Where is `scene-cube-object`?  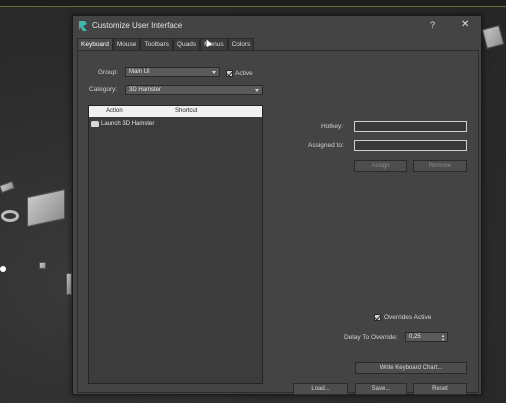 scene-cube-object is located at coordinates (42, 265).